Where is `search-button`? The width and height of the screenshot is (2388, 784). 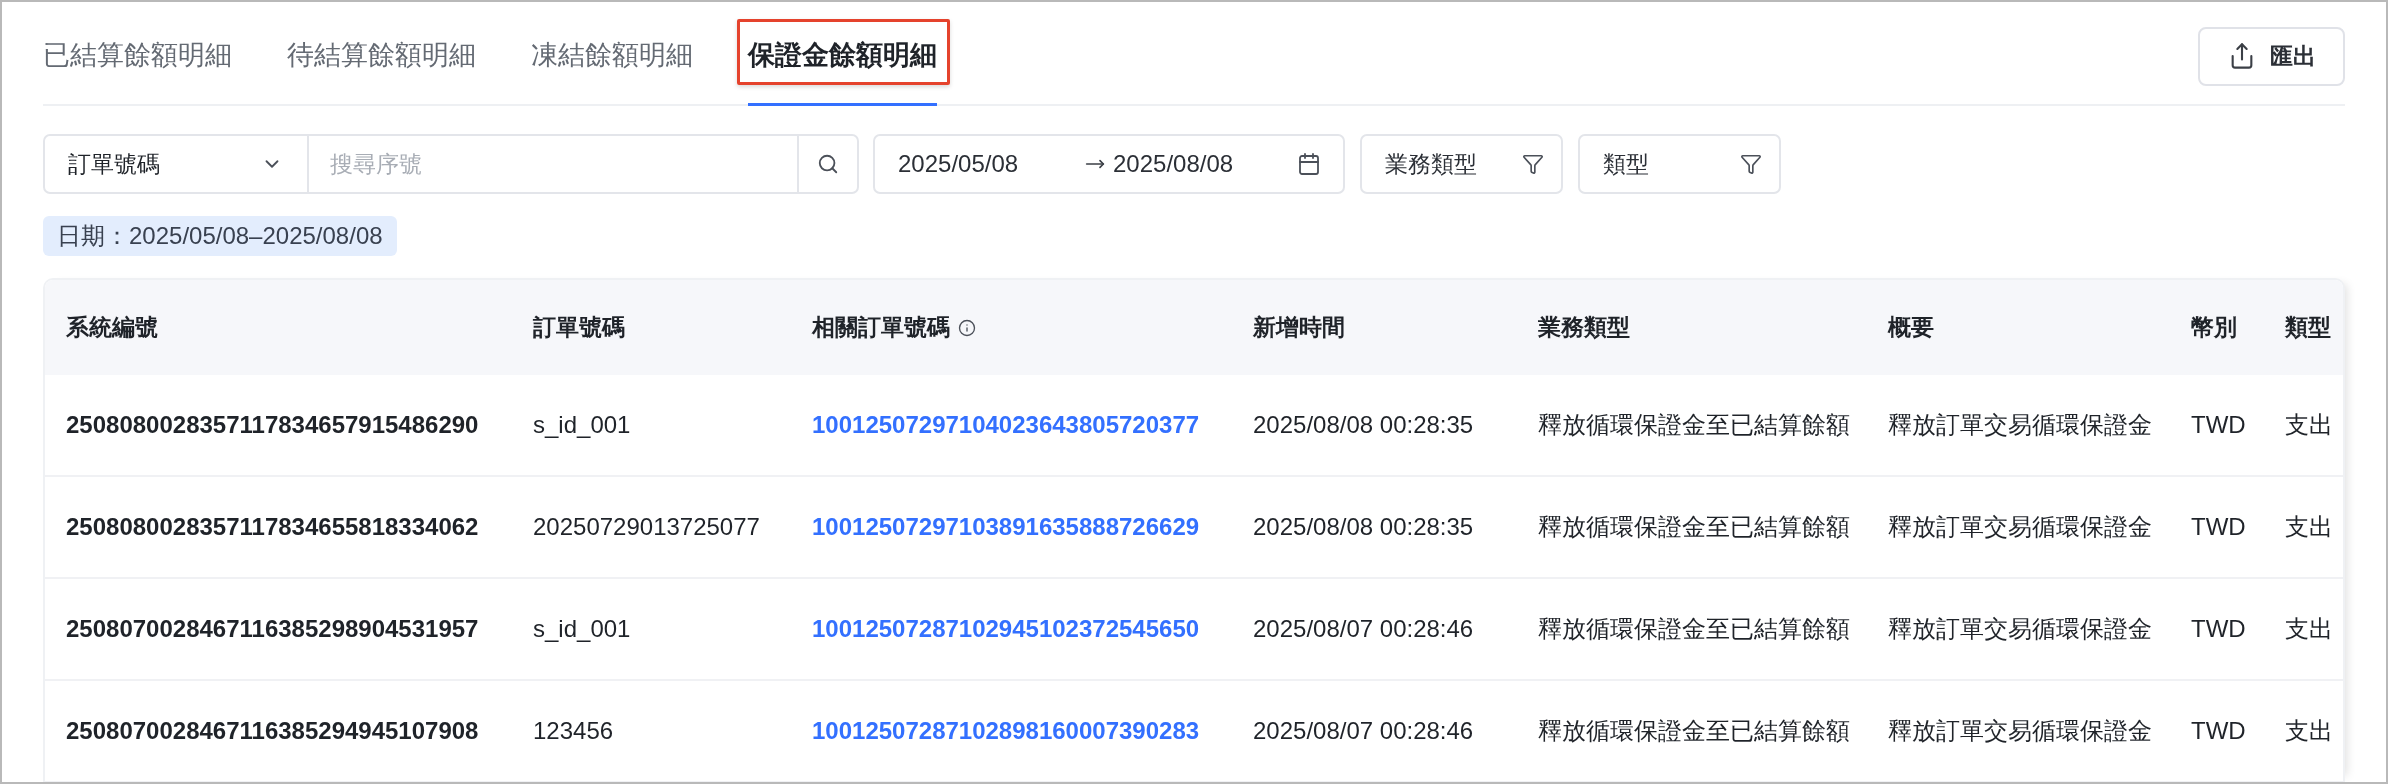
search-button is located at coordinates (829, 164).